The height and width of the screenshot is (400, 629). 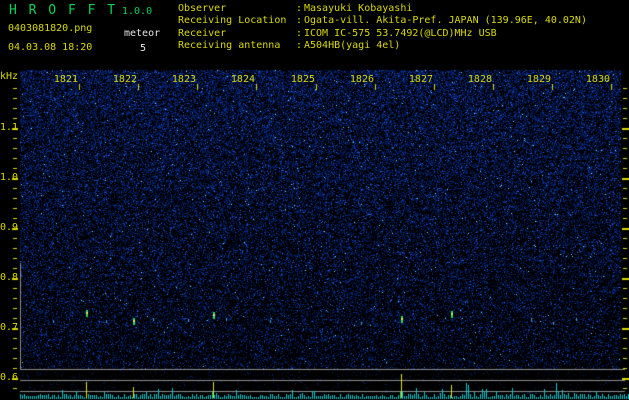 I want to click on freq-axis-unit: kHz, so click(x=9, y=76).